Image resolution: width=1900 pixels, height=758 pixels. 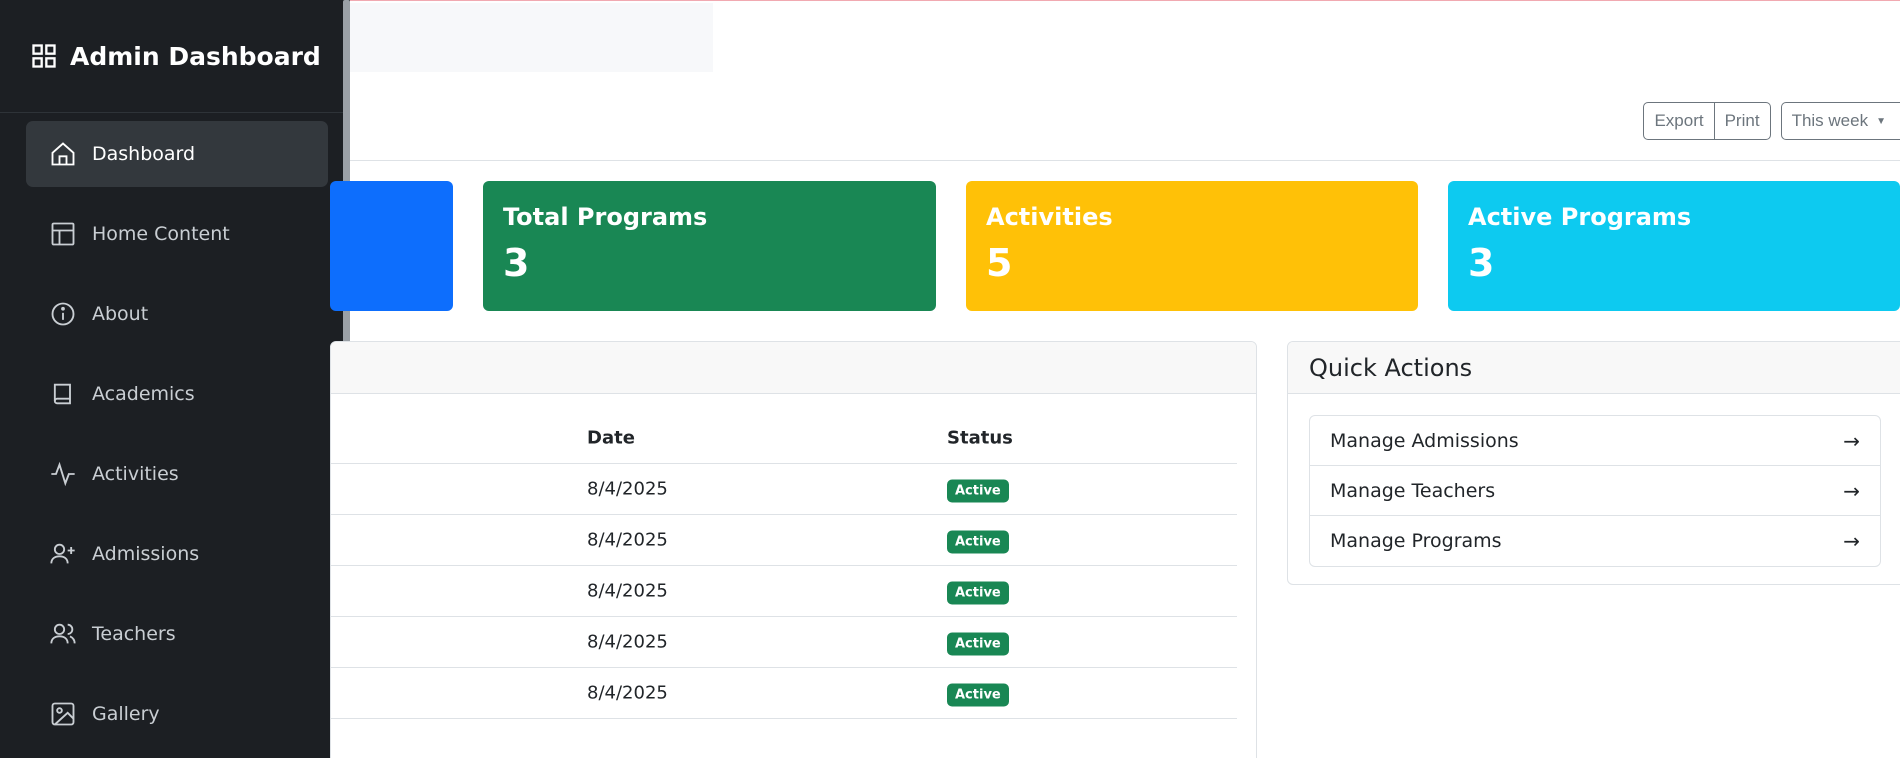 I want to click on brand-title: Admin Dashboard, so click(x=195, y=56).